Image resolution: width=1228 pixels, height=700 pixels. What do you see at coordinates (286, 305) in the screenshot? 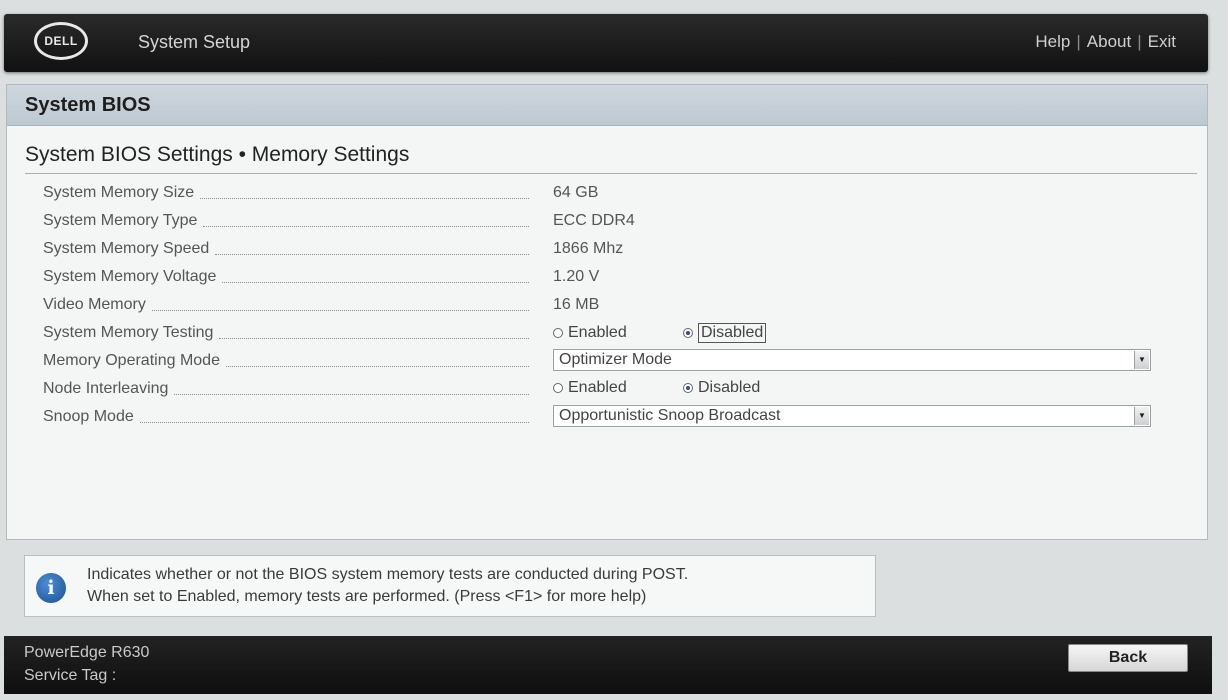
I see `setting-label: Video Memory` at bounding box center [286, 305].